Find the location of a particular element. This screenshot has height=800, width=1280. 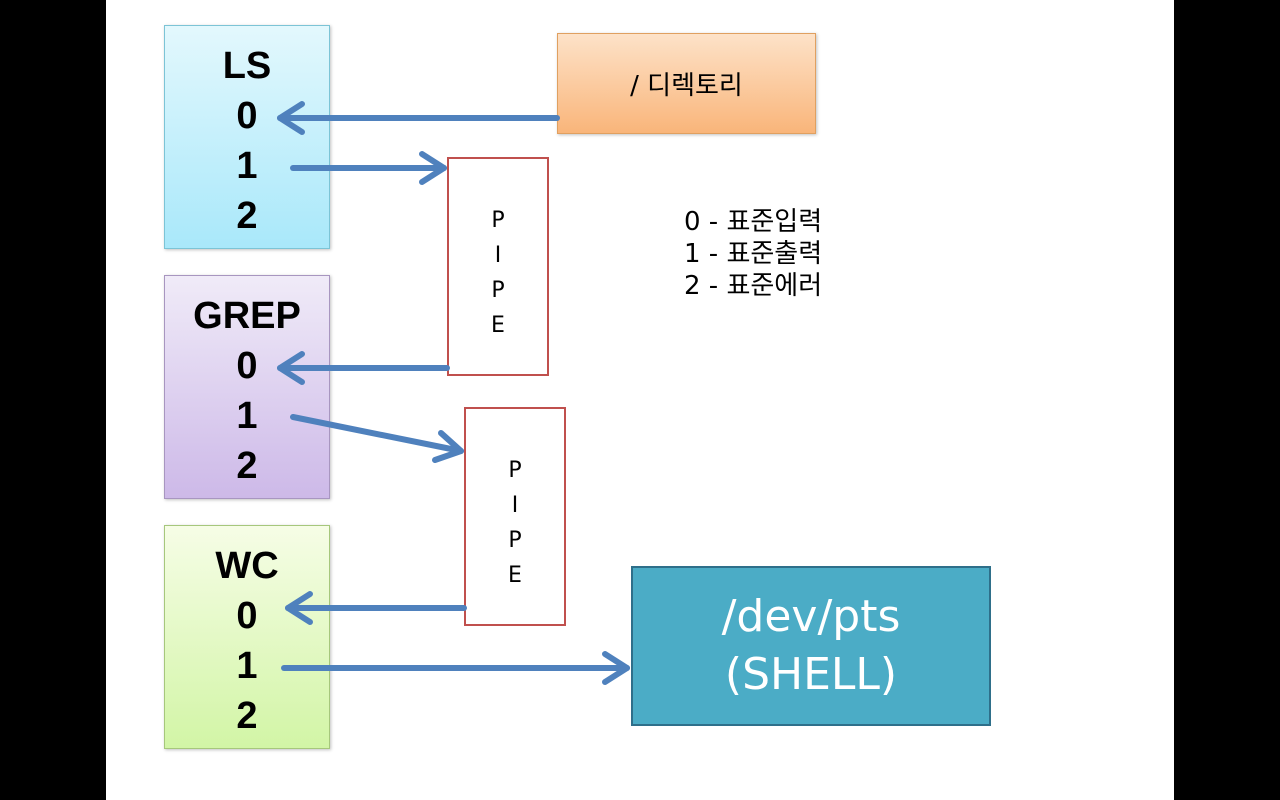

arrow-dir-to-ls-stdin is located at coordinates (418, 118).